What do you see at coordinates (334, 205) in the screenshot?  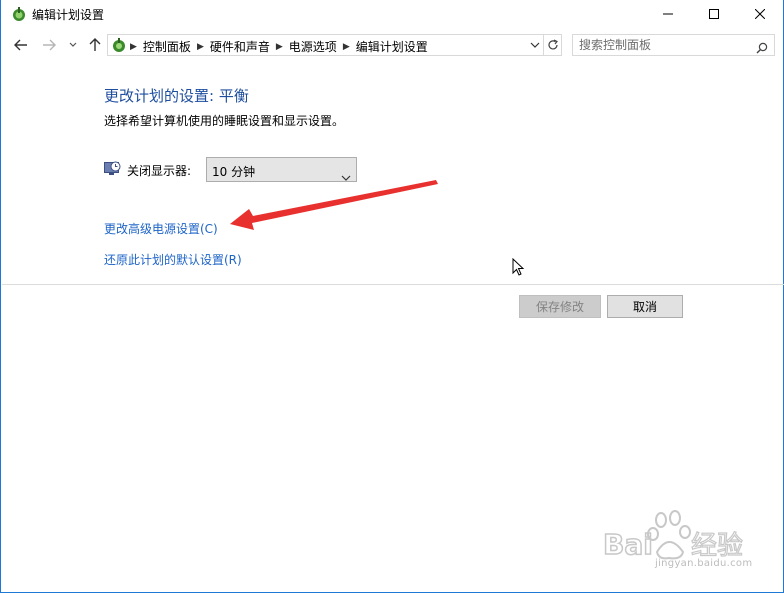 I see `annotation-arrow` at bounding box center [334, 205].